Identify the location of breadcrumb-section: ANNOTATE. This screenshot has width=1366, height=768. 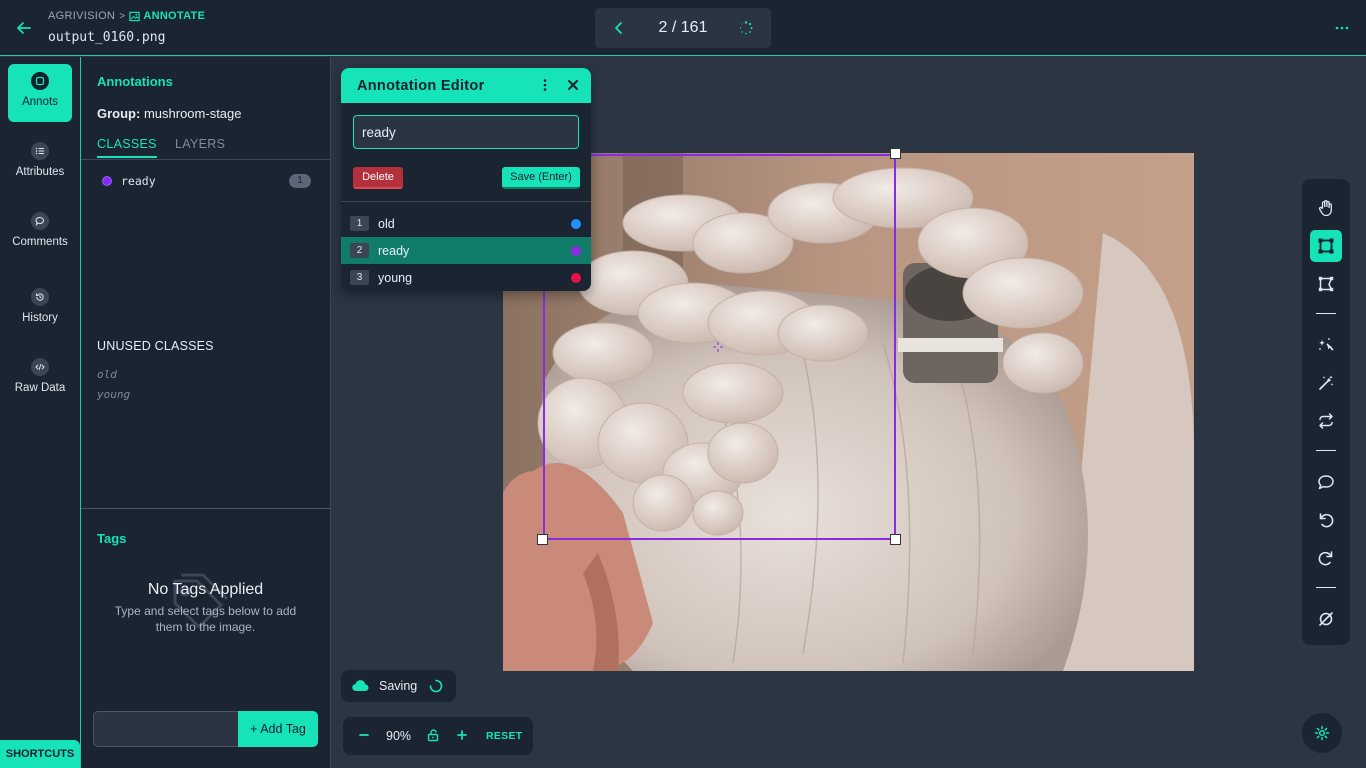
(174, 16).